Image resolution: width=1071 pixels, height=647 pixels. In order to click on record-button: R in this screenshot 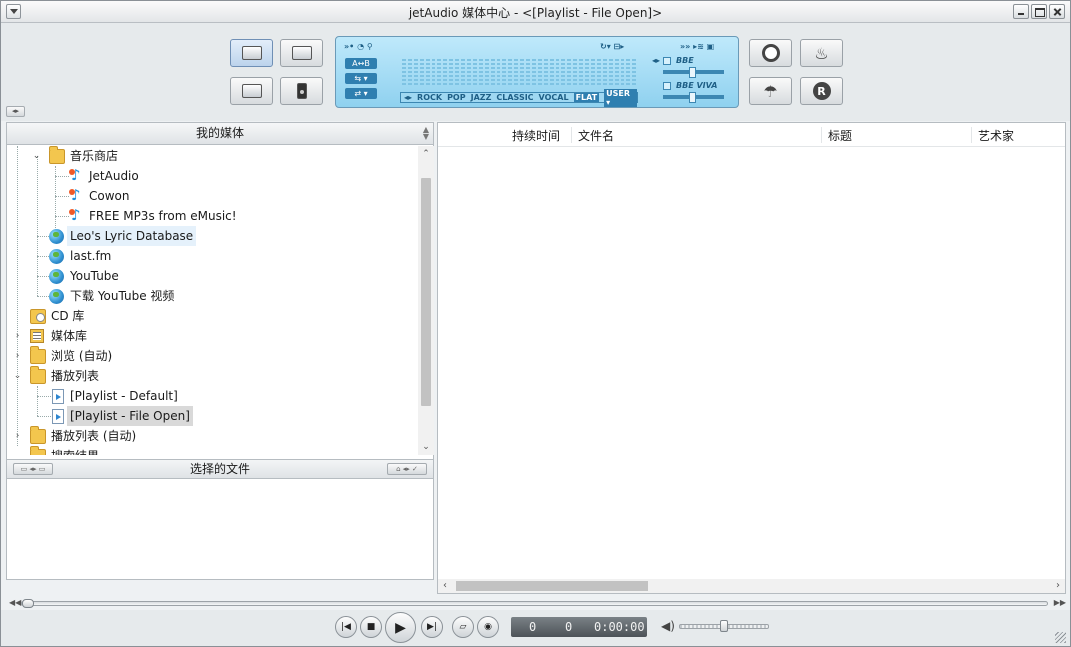, I will do `click(821, 91)`.